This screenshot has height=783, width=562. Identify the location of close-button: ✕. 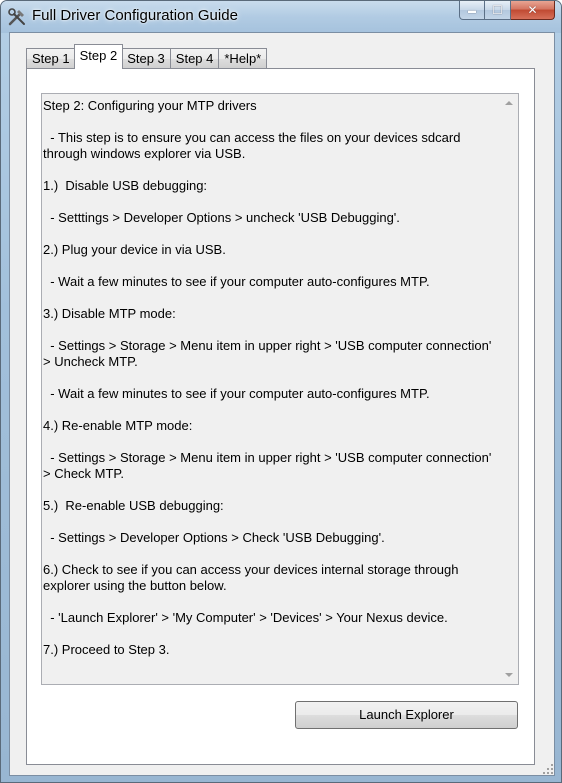
(533, 10).